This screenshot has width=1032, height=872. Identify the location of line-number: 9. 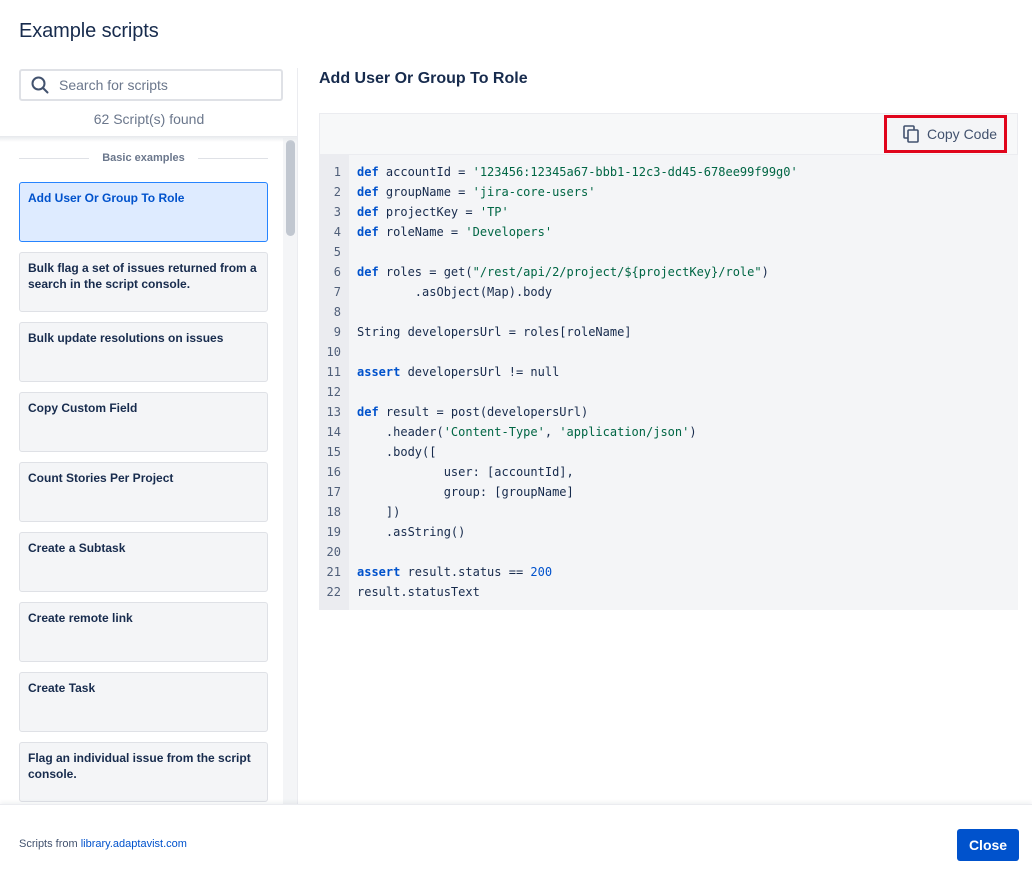
(337, 332).